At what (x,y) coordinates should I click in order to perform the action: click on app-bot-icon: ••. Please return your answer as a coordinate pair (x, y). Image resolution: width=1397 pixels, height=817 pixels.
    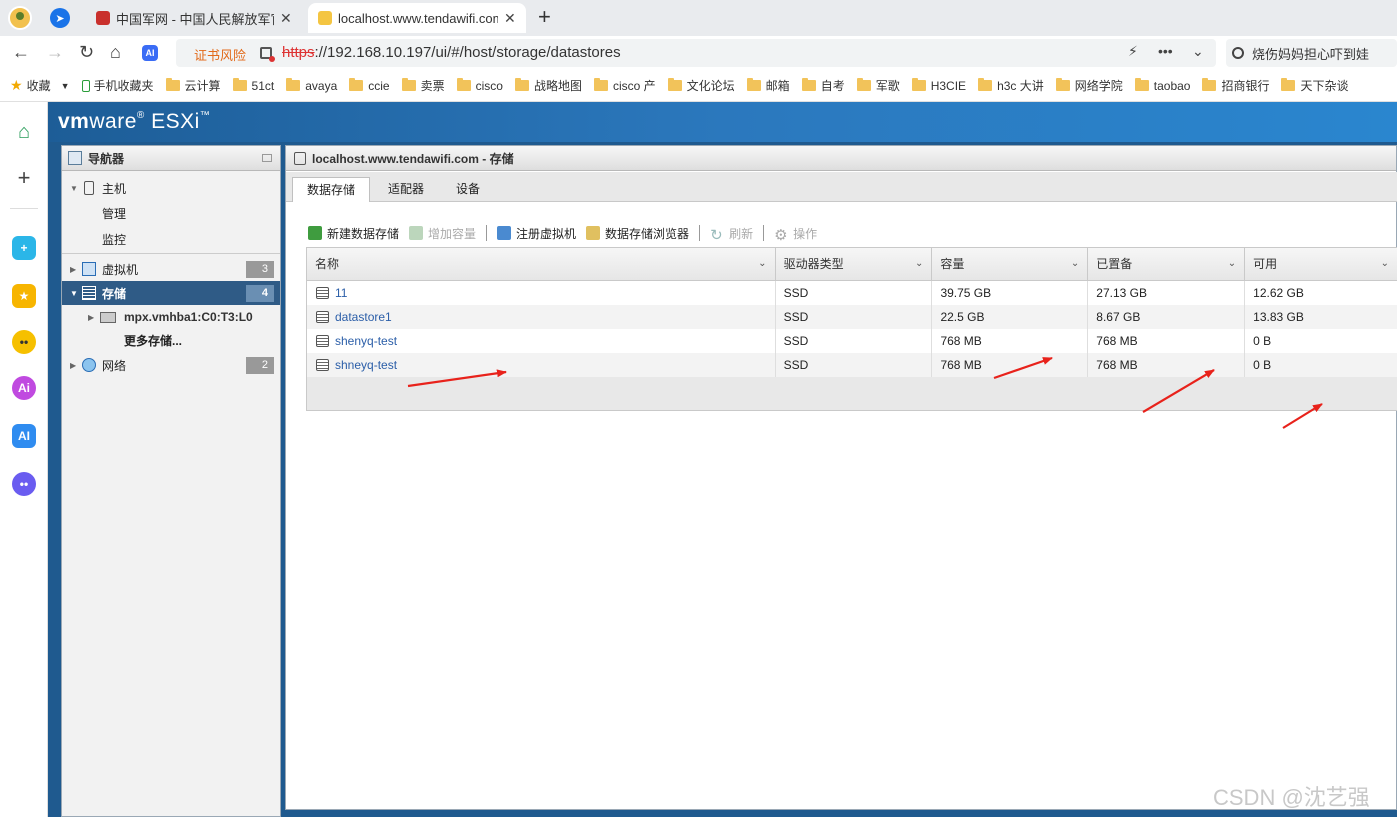
    Looking at the image, I should click on (24, 484).